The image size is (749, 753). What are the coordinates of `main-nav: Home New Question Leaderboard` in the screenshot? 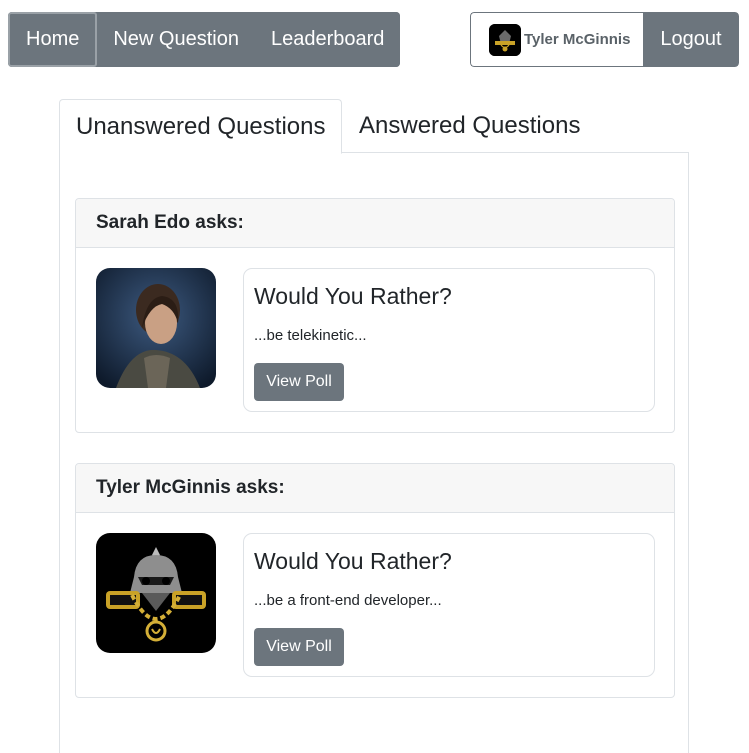 It's located at (204, 39).